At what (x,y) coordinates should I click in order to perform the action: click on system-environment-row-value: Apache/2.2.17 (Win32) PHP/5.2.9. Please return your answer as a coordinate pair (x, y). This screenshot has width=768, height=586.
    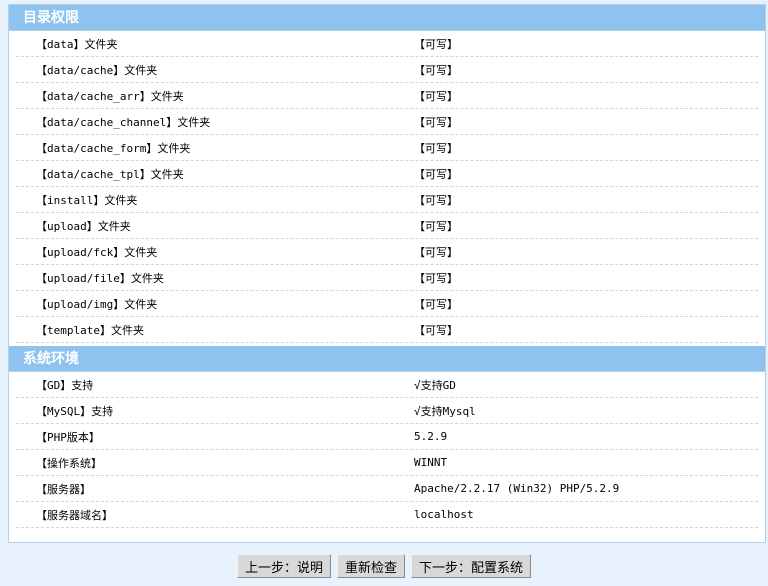
    Looking at the image, I should click on (517, 488).